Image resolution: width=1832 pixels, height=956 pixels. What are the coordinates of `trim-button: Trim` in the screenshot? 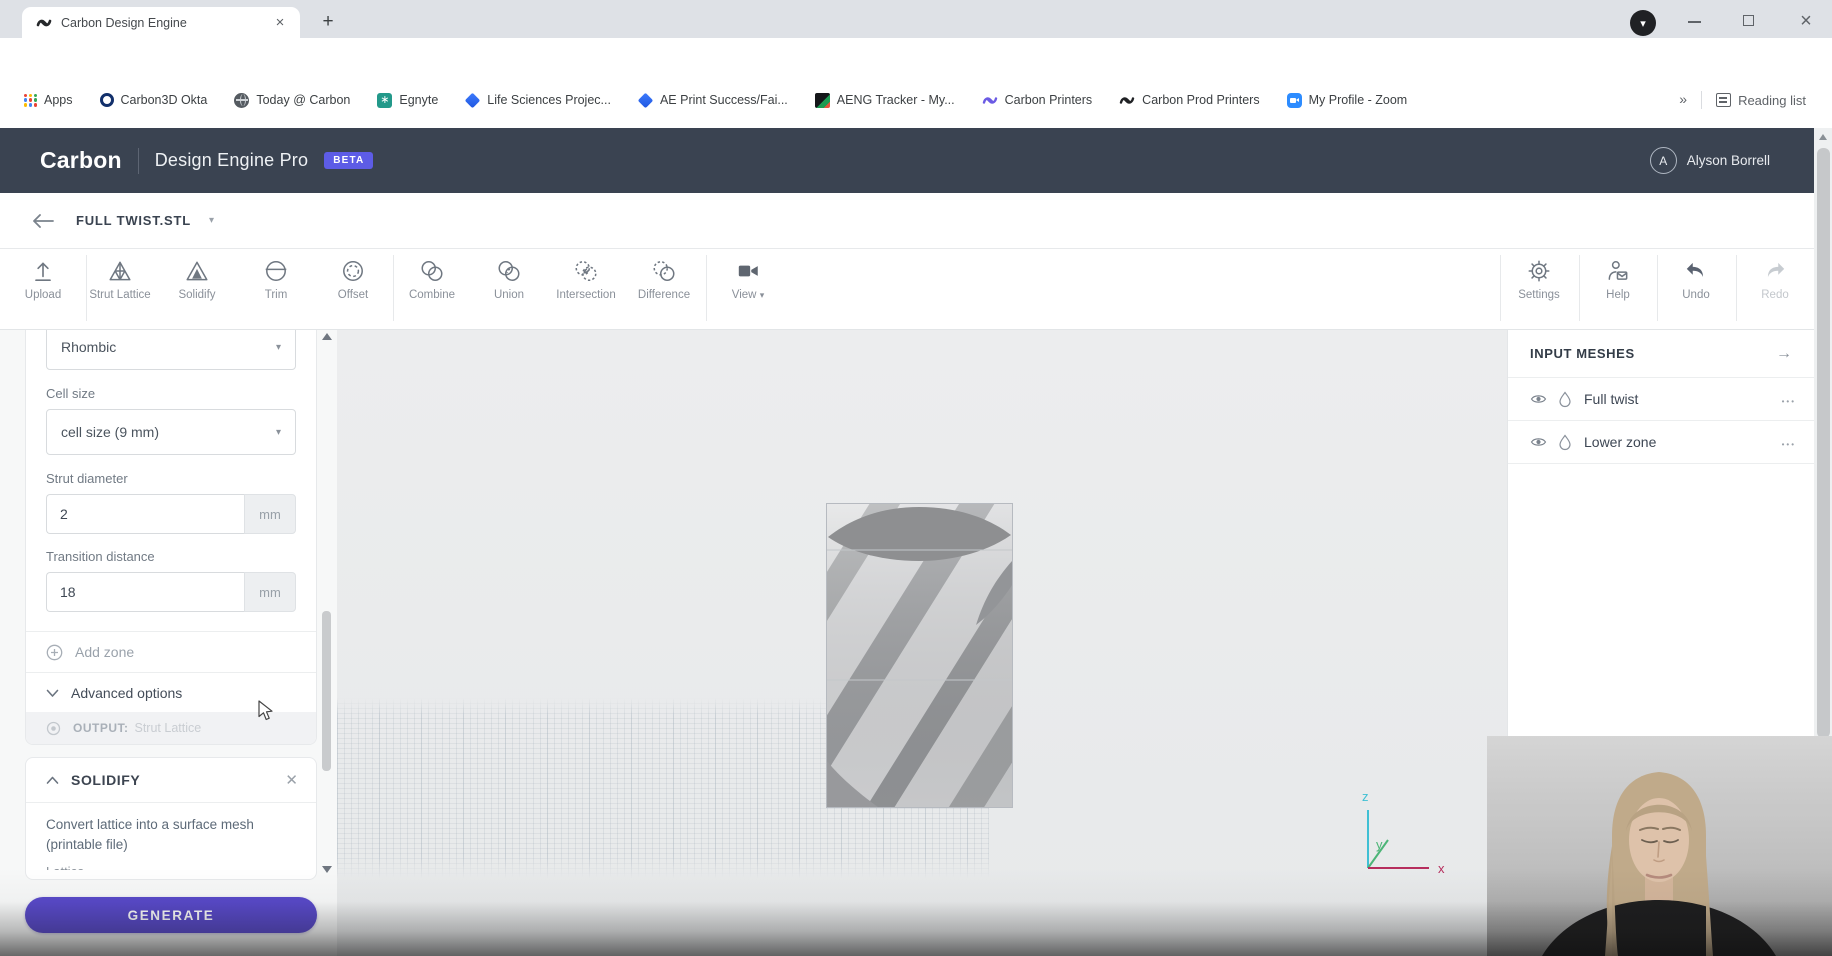 It's located at (276, 279).